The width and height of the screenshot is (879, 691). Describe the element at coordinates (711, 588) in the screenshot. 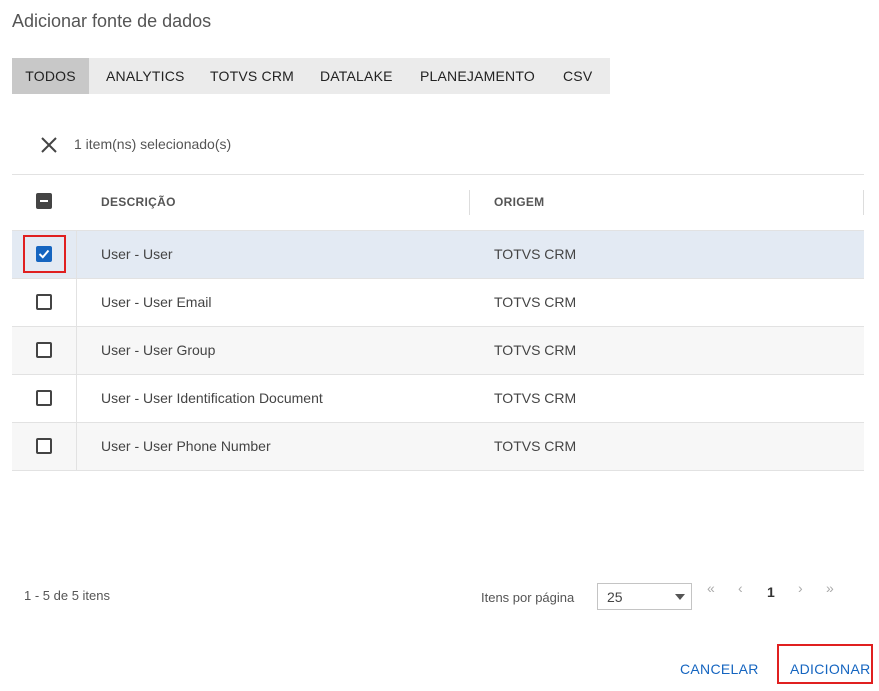

I see `first-page-button: «` at that location.